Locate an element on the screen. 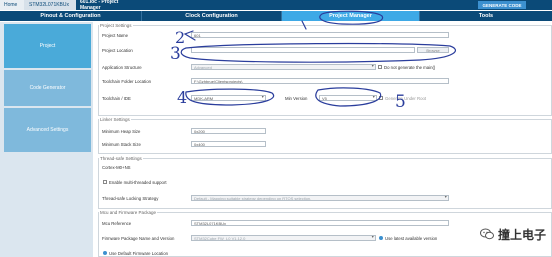 The image size is (552, 257). watermark: 撞上电子 is located at coordinates (512, 234).